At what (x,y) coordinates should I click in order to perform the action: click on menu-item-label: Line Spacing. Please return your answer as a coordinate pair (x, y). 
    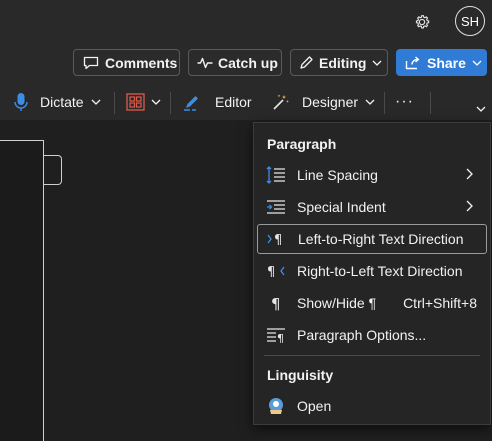
    Looking at the image, I should click on (337, 175).